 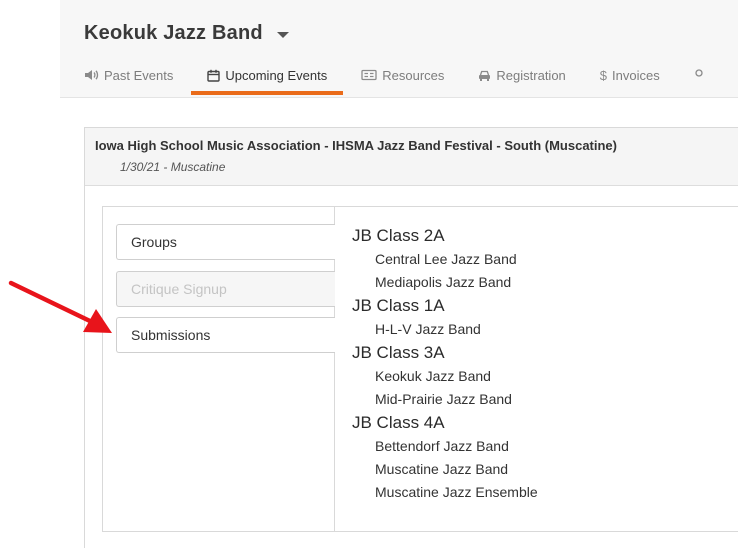 What do you see at coordinates (531, 75) in the screenshot?
I see `tab-label: Registration` at bounding box center [531, 75].